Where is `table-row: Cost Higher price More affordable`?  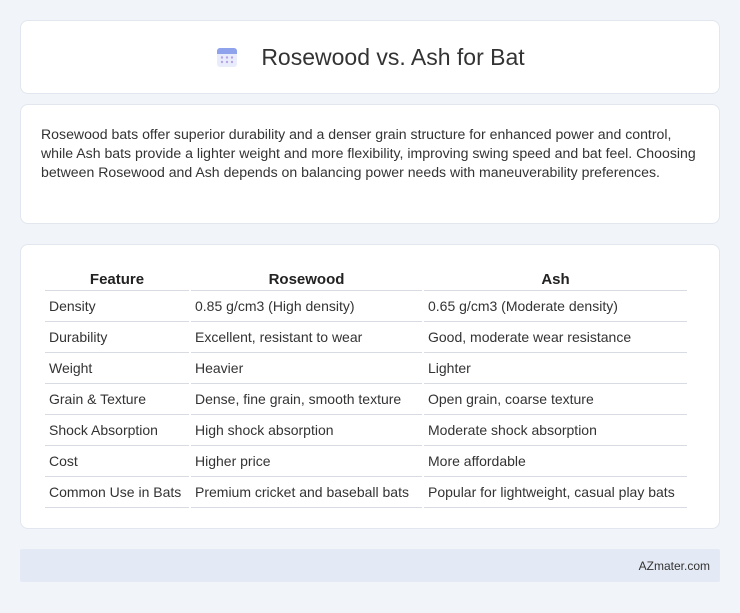
table-row: Cost Higher price More affordable is located at coordinates (366, 461).